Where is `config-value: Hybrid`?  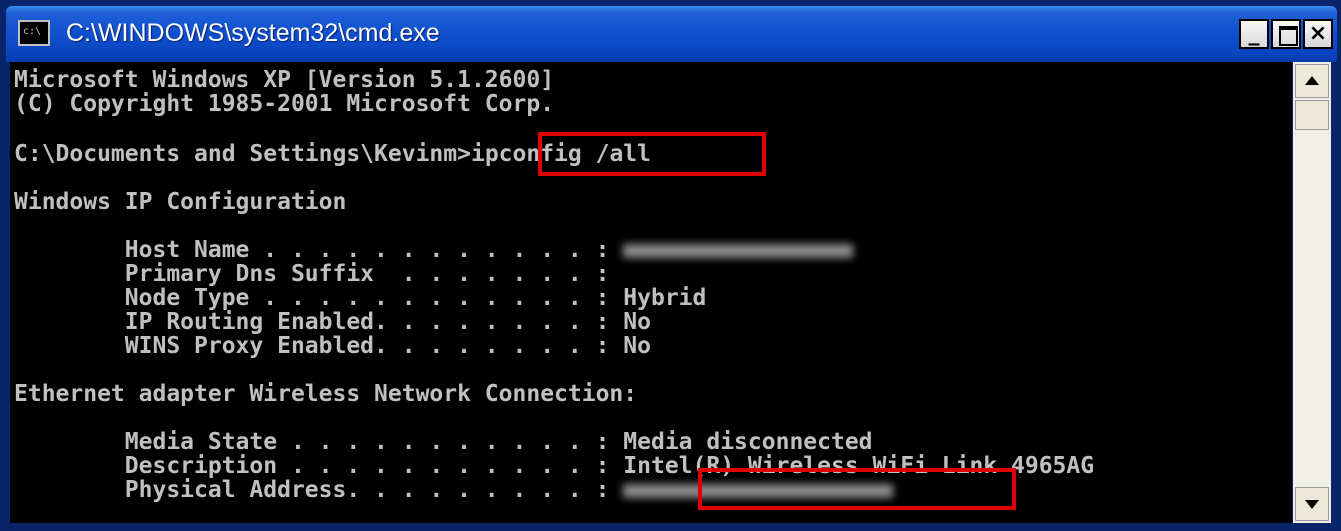
config-value: Hybrid is located at coordinates (665, 298).